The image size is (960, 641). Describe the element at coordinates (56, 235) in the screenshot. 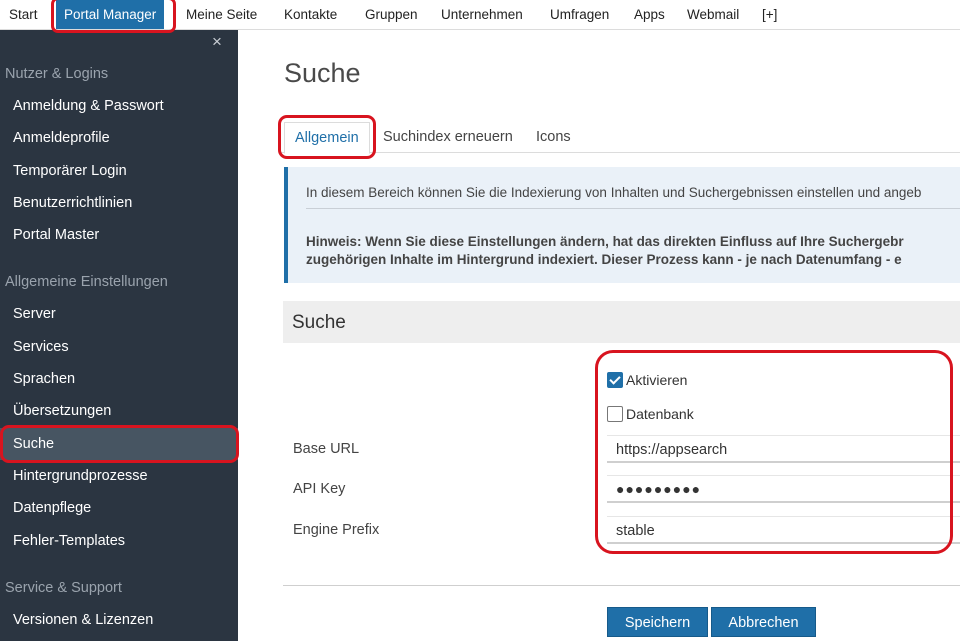

I see `sidebar-item-portal-master: Portal Master` at that location.